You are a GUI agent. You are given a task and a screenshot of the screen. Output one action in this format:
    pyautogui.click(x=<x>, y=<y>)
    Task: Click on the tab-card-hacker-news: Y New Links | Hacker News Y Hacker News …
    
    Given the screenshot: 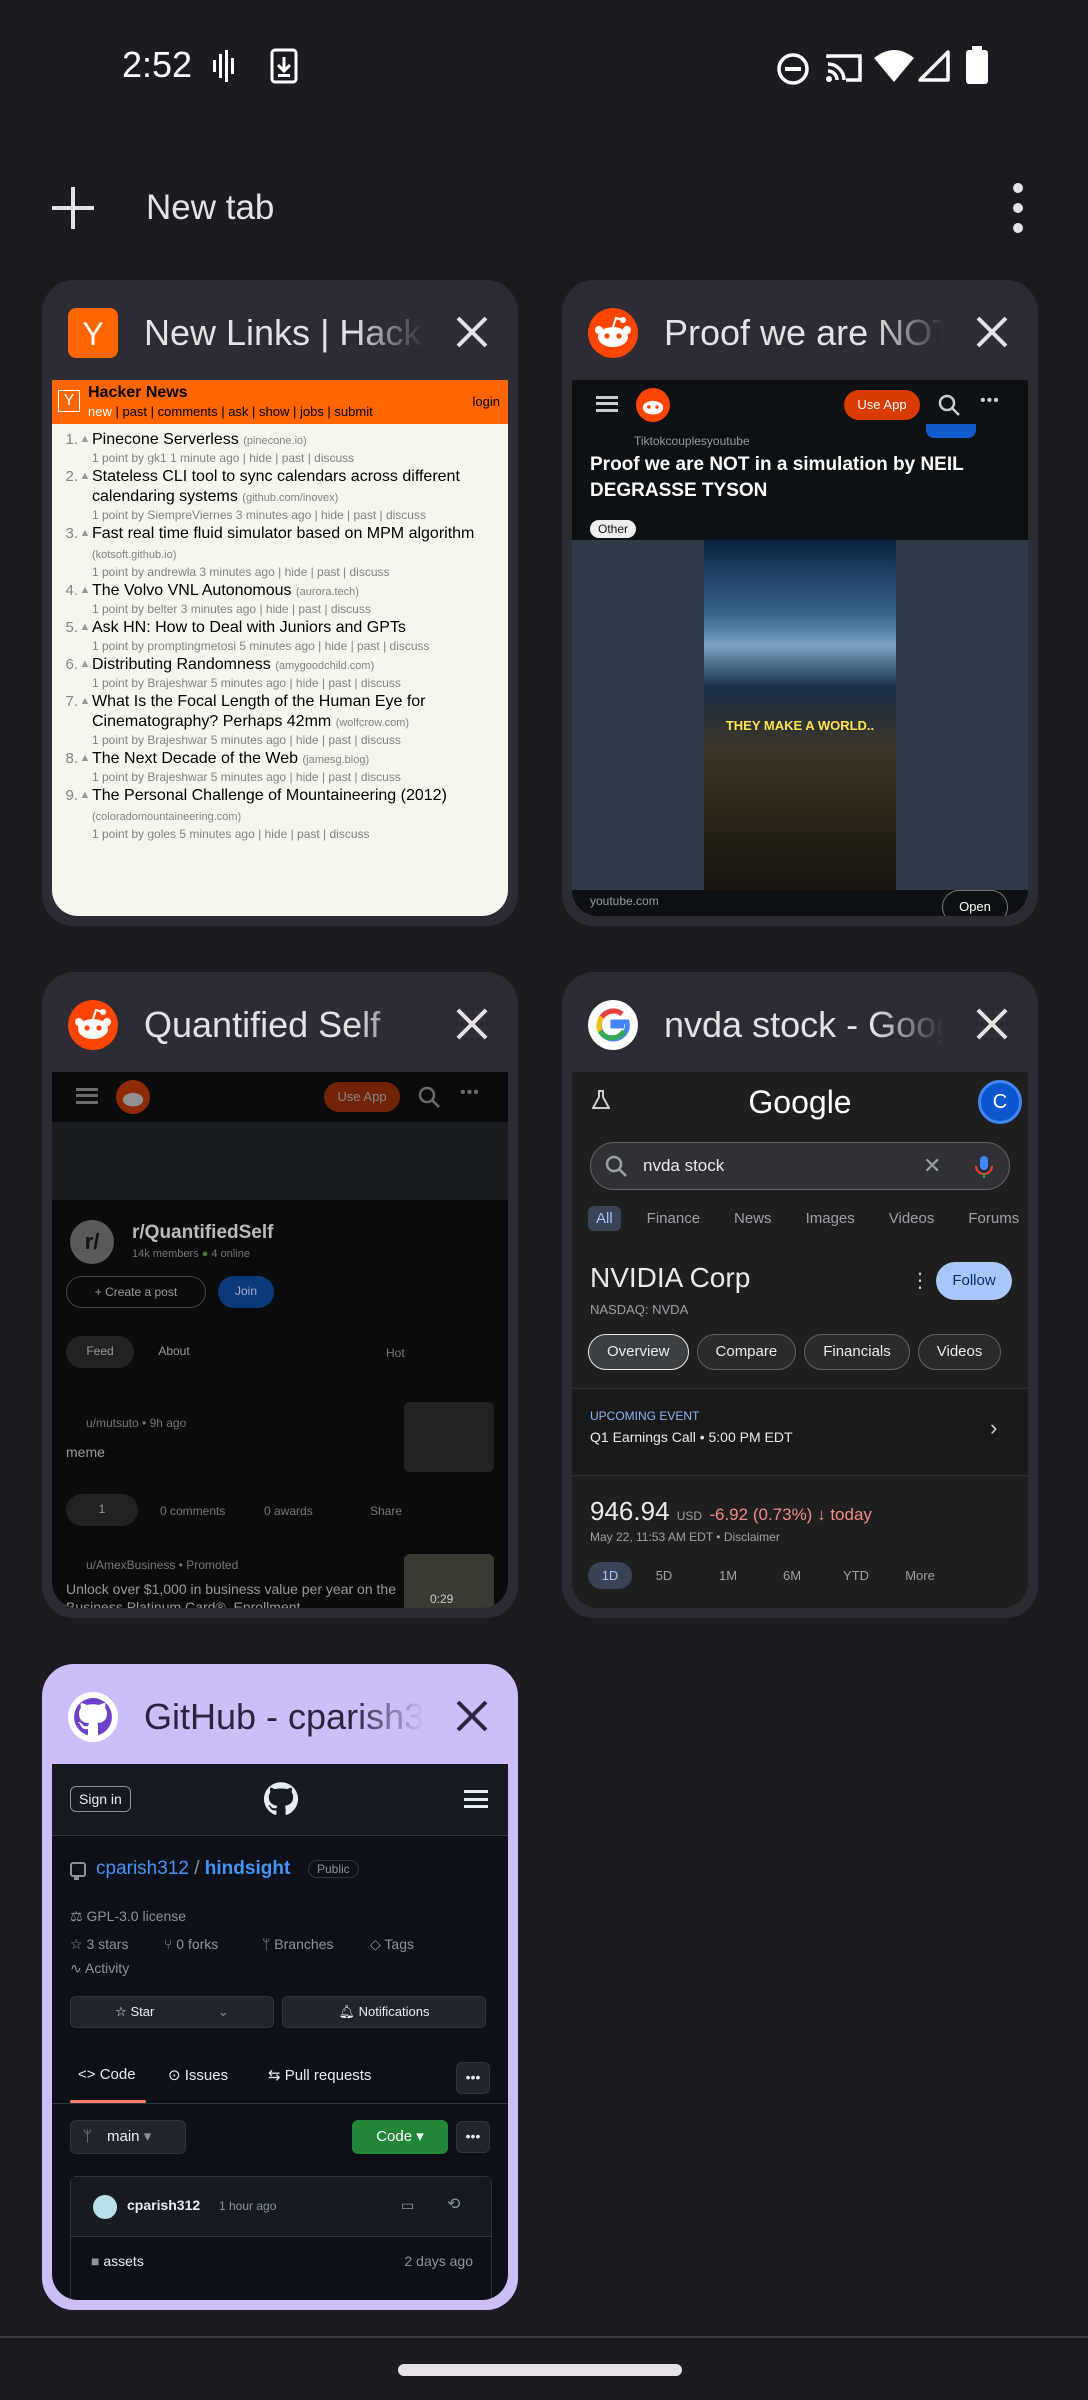 What is the action you would take?
    pyautogui.click(x=280, y=603)
    